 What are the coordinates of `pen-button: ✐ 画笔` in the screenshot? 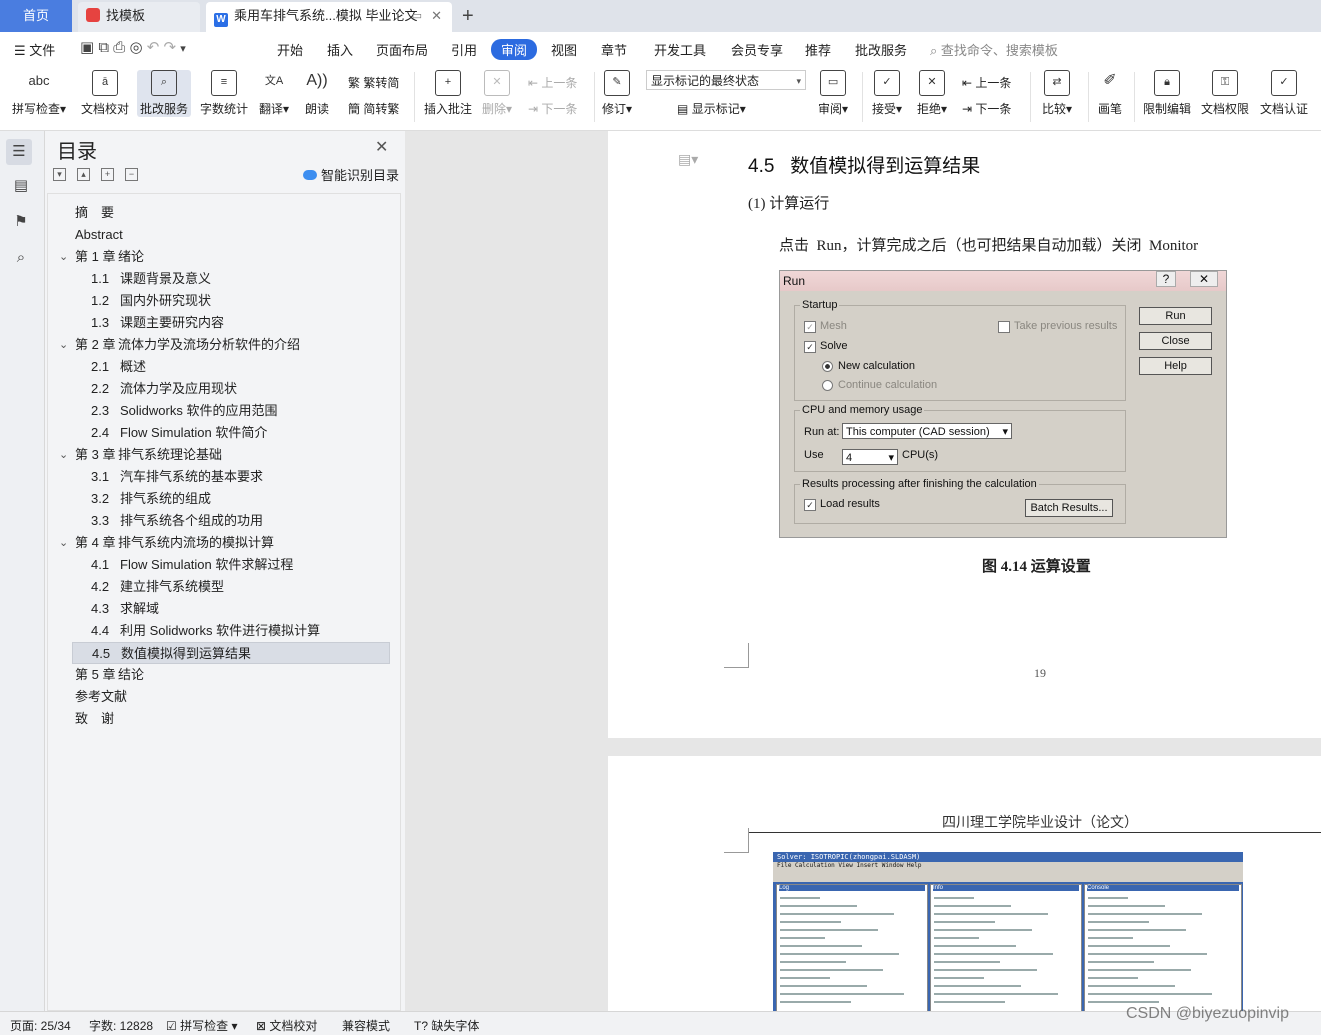 It's located at (1110, 93).